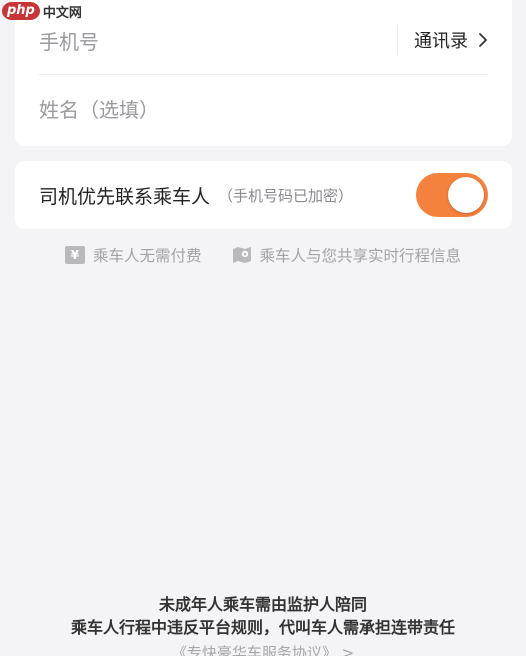 The image size is (526, 656). I want to click on share-trip-text: 乘车人与您共享实时行程信息, so click(360, 256).